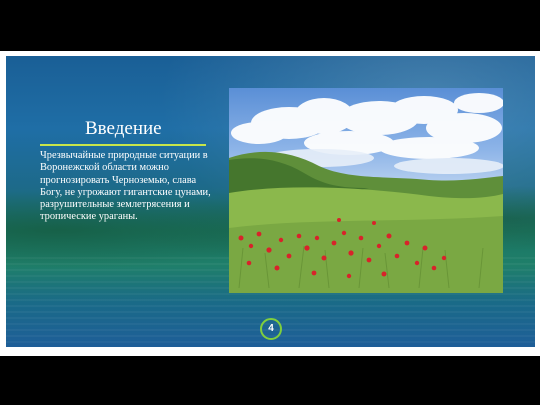 The width and height of the screenshot is (540, 405). I want to click on clouds, so click(367, 126).